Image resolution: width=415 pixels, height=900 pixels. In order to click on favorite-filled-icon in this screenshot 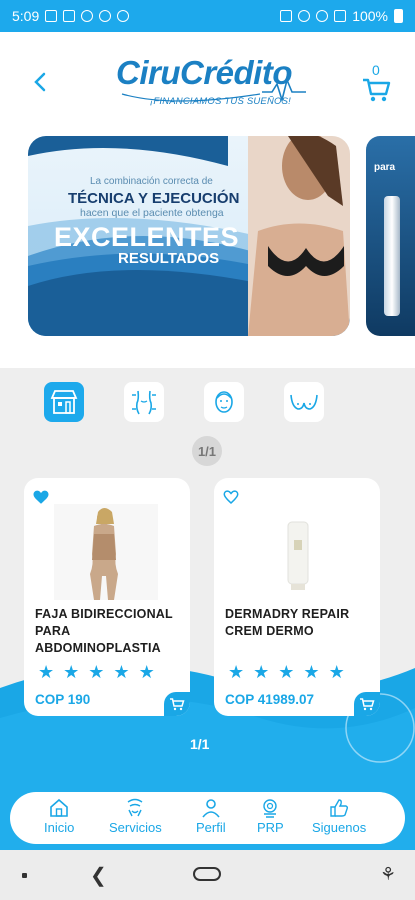, I will do `click(41, 497)`.